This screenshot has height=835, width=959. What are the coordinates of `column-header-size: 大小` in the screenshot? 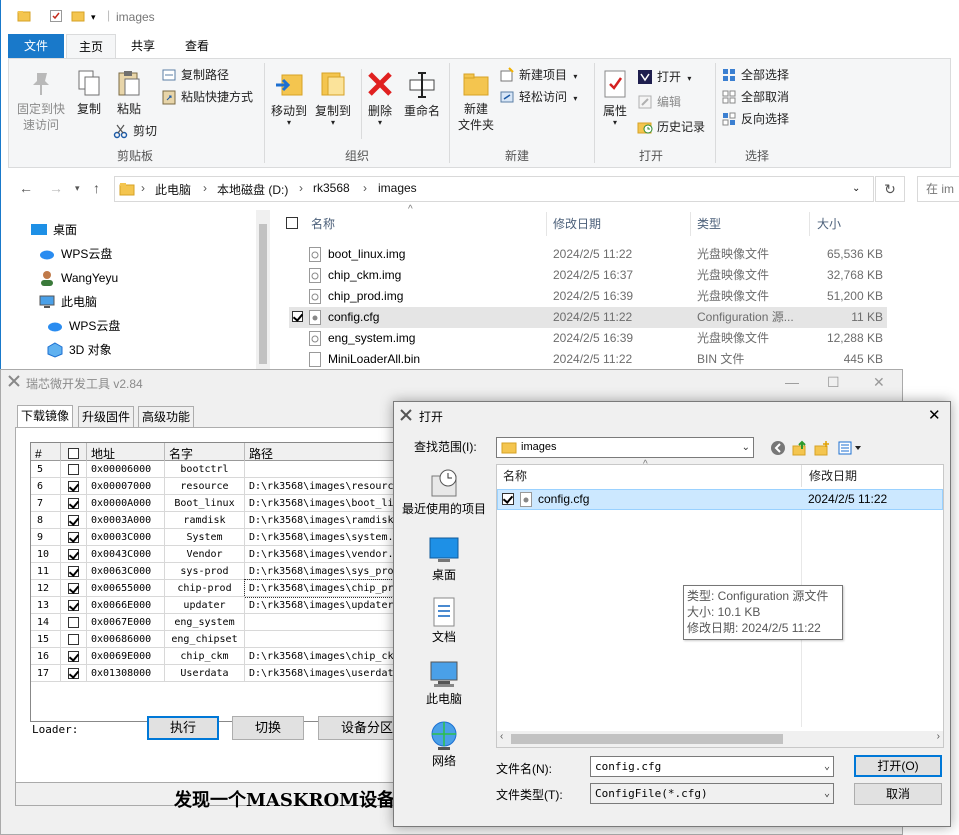 It's located at (829, 224).